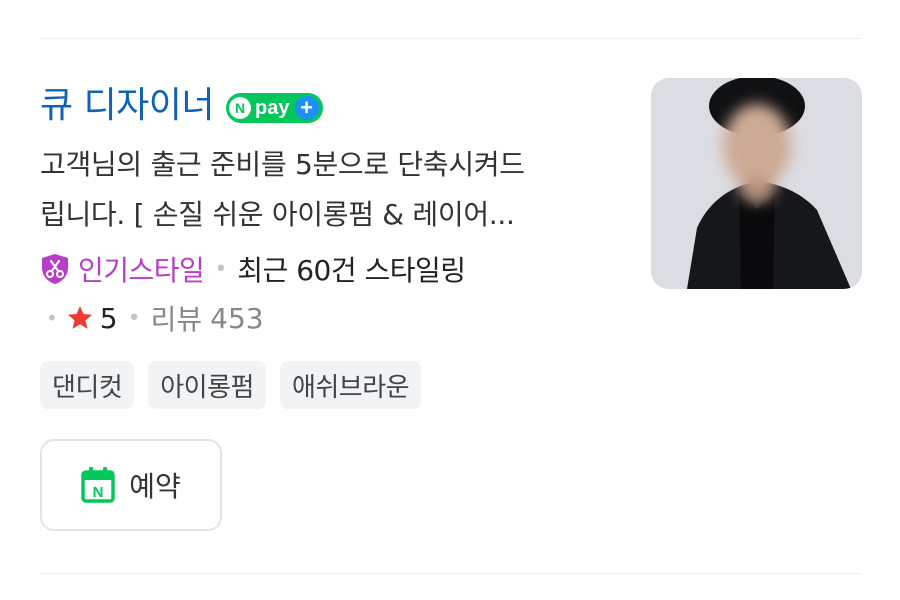 This screenshot has width=900, height=600. What do you see at coordinates (240, 108) in the screenshot?
I see `npay-n-icon: N` at bounding box center [240, 108].